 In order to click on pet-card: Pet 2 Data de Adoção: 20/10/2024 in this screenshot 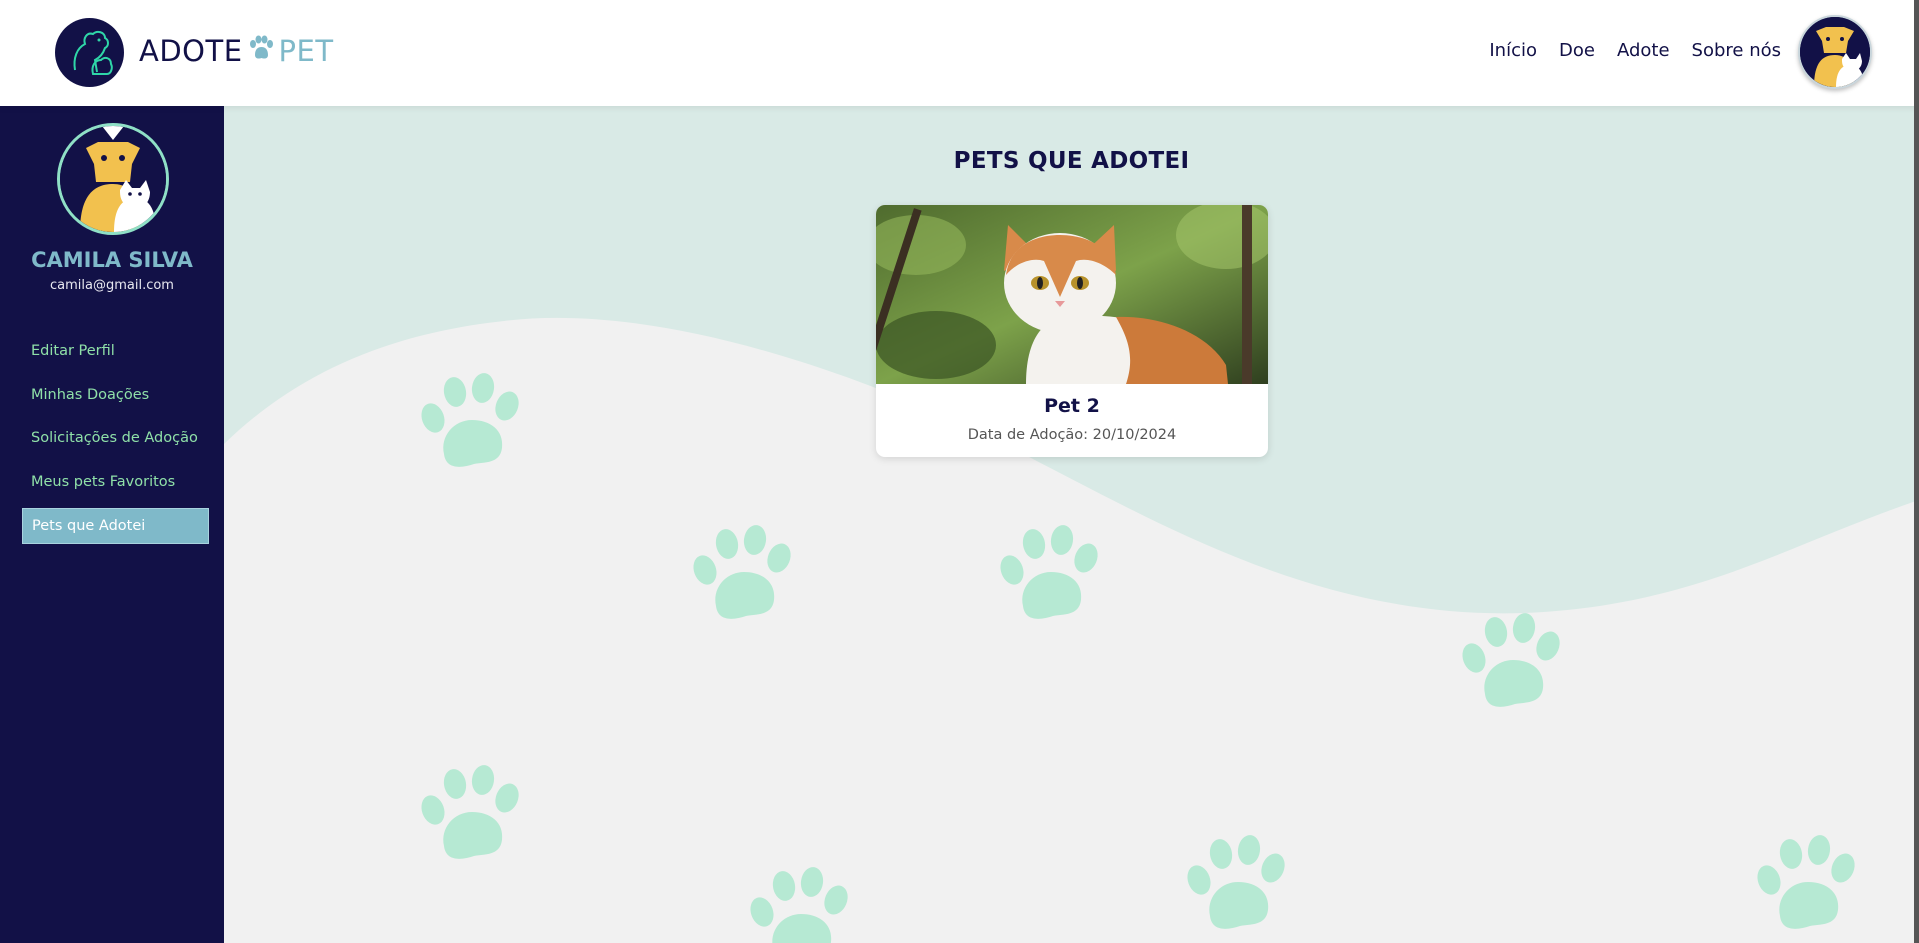, I will do `click(1072, 331)`.